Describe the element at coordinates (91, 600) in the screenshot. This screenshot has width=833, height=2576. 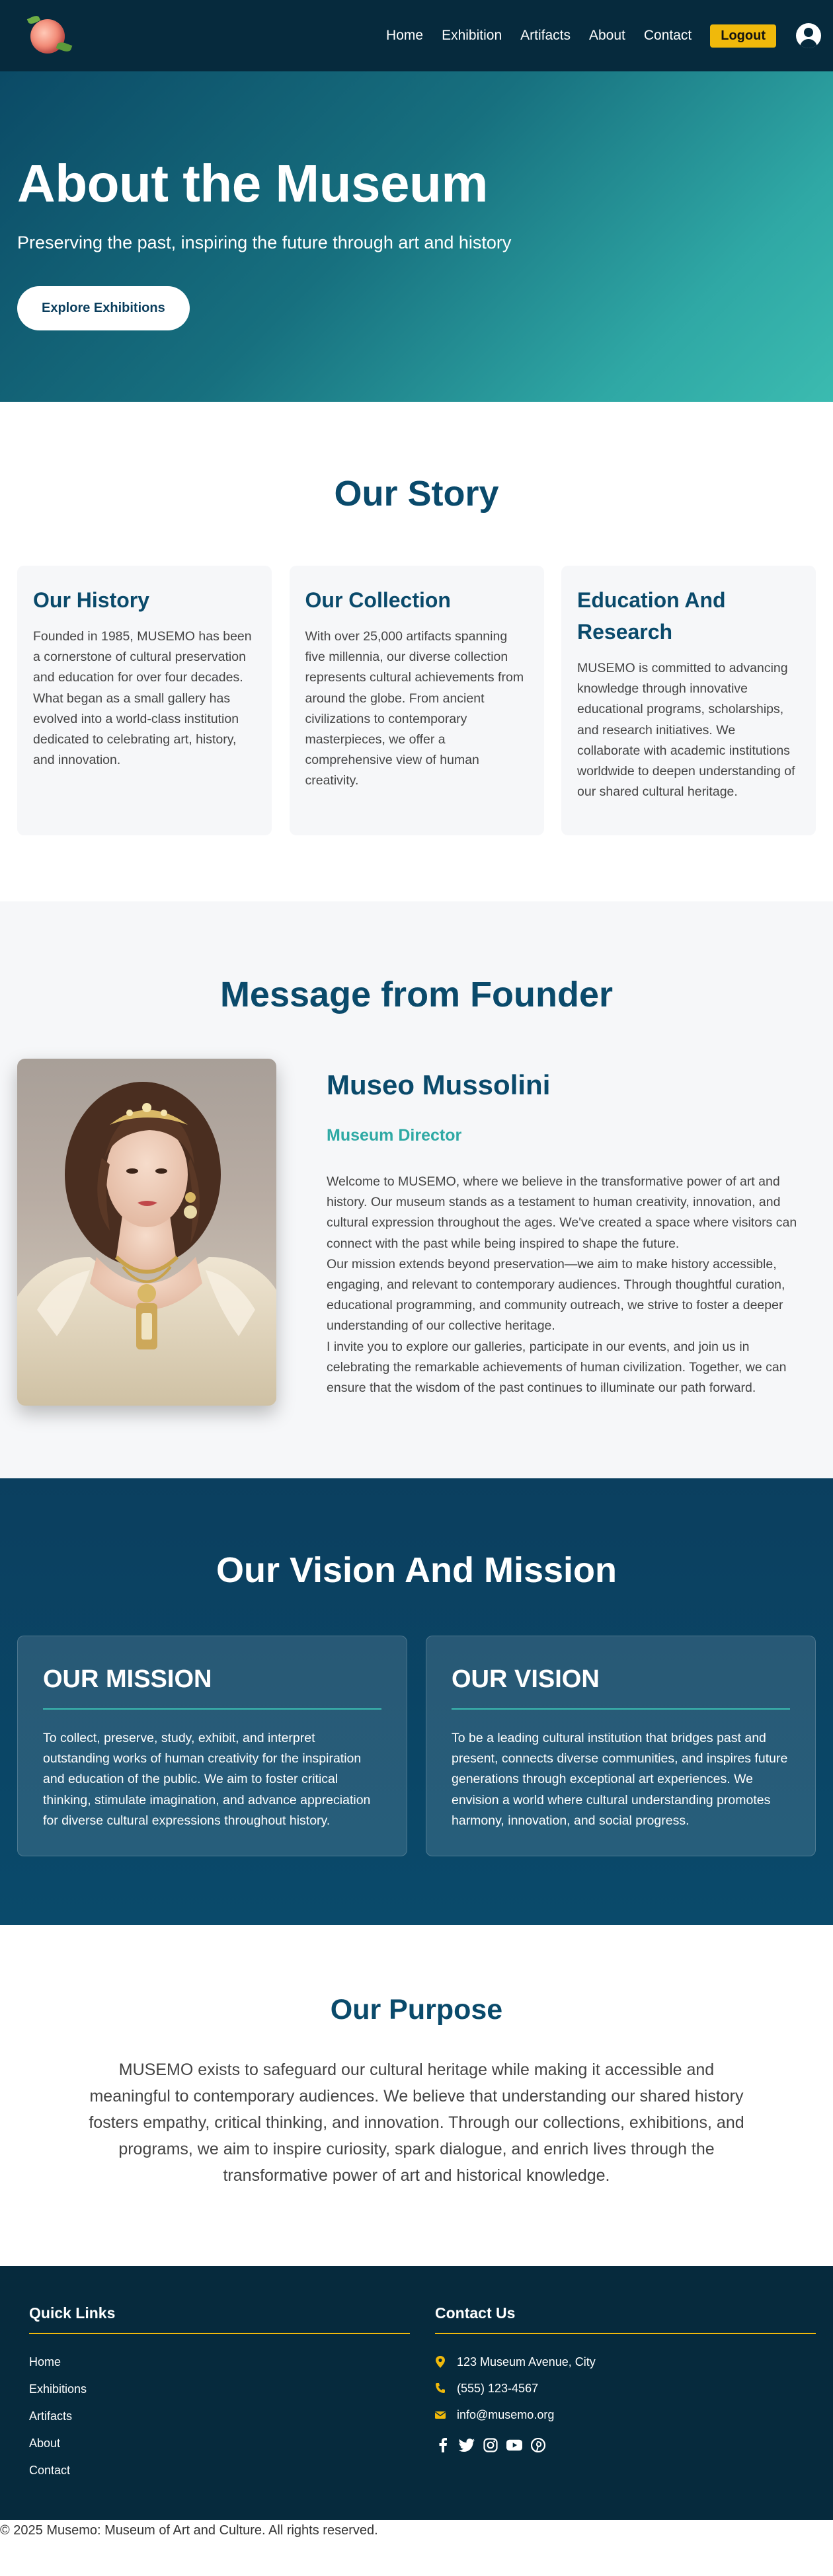
I see `story-card-title: Our History` at that location.